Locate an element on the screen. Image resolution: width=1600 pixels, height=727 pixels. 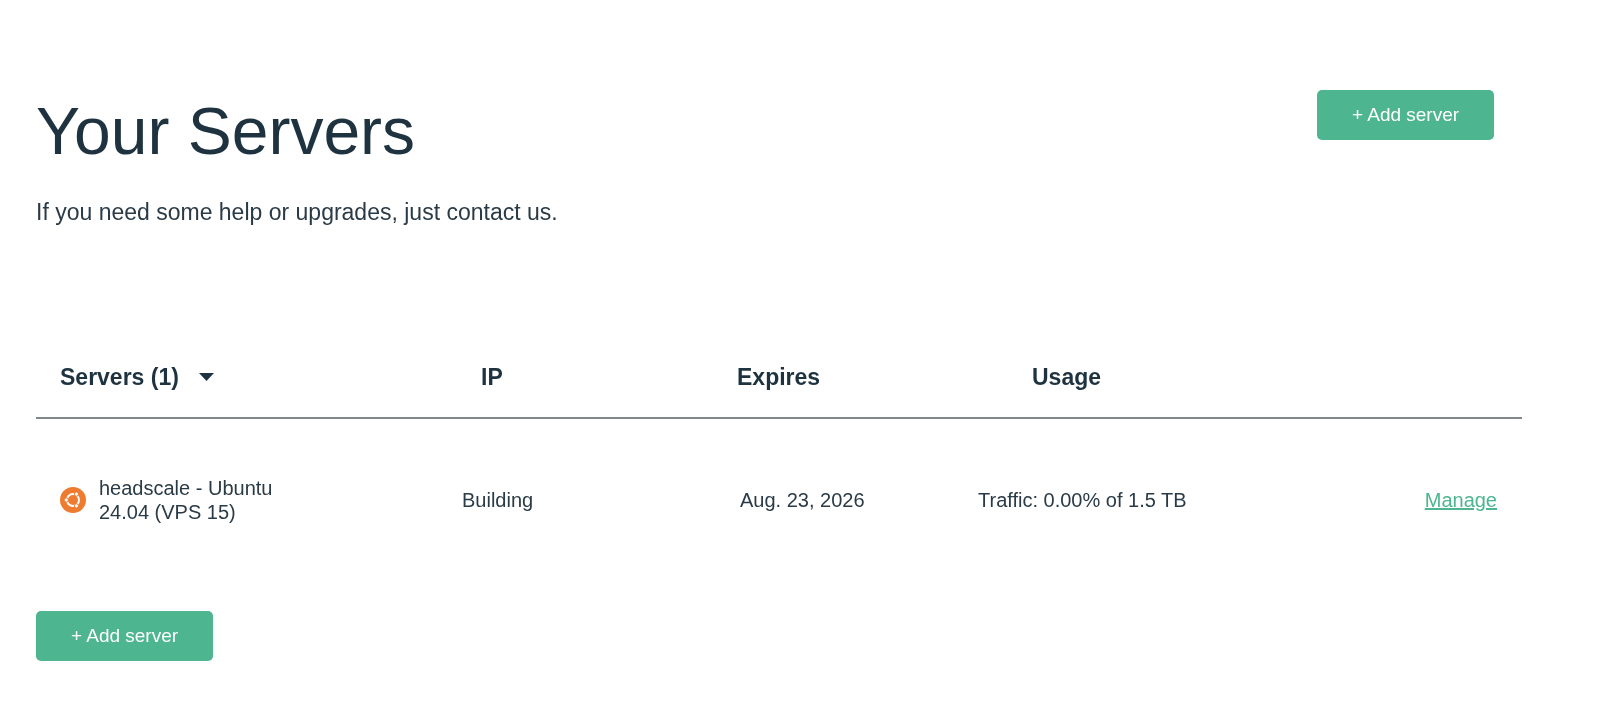
ip-status: Building is located at coordinates (498, 500).